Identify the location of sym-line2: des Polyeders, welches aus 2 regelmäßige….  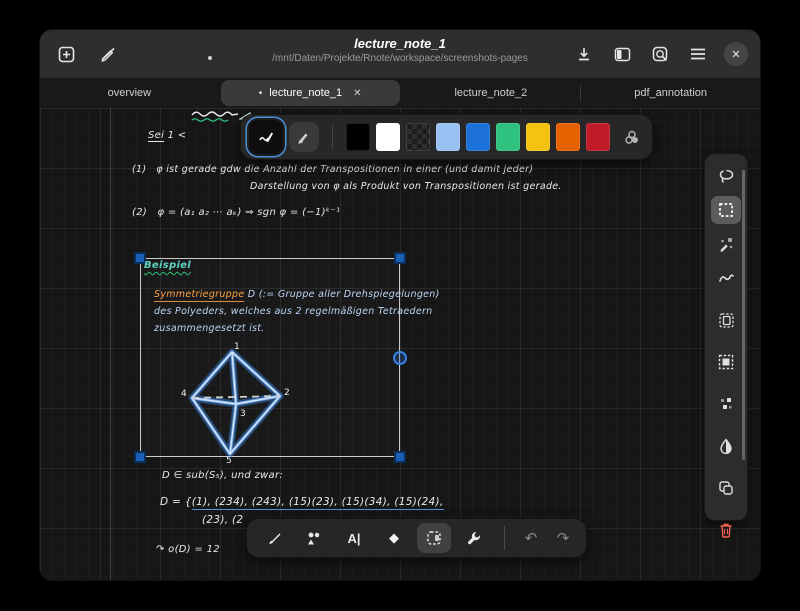
(293, 311).